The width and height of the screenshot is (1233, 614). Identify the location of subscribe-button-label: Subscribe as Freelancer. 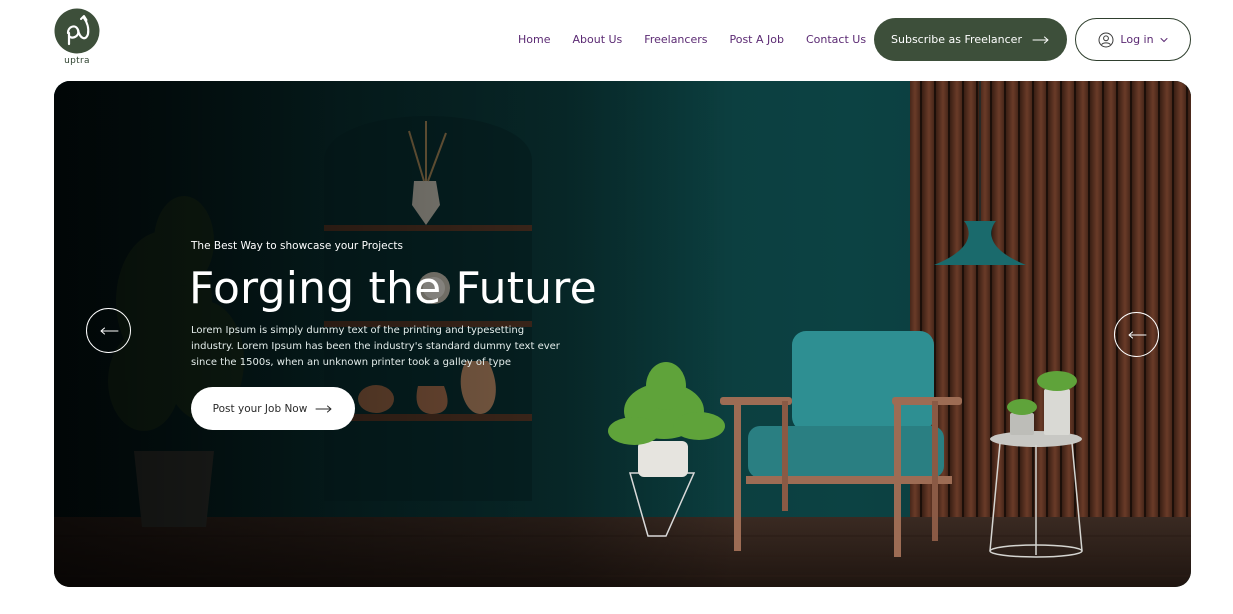
(956, 39).